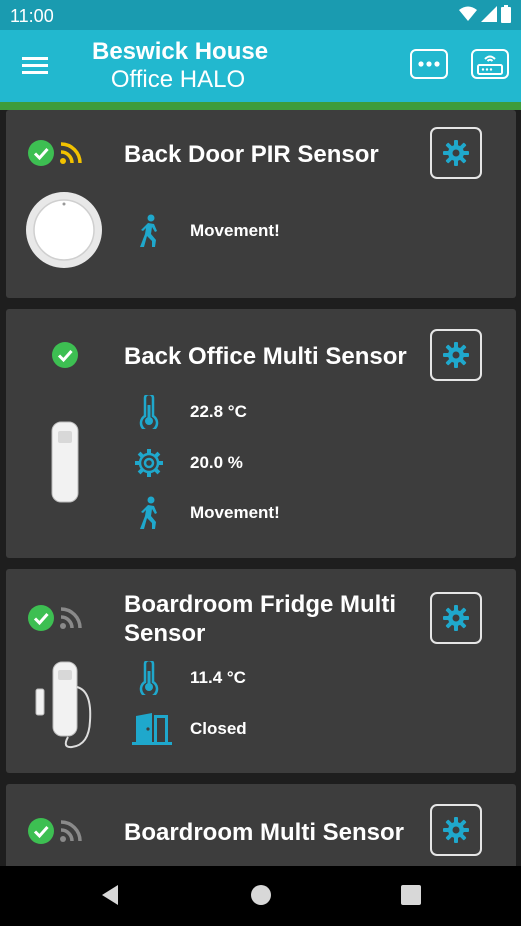 The image size is (521, 926). I want to click on cell-signal-icon, so click(489, 14).